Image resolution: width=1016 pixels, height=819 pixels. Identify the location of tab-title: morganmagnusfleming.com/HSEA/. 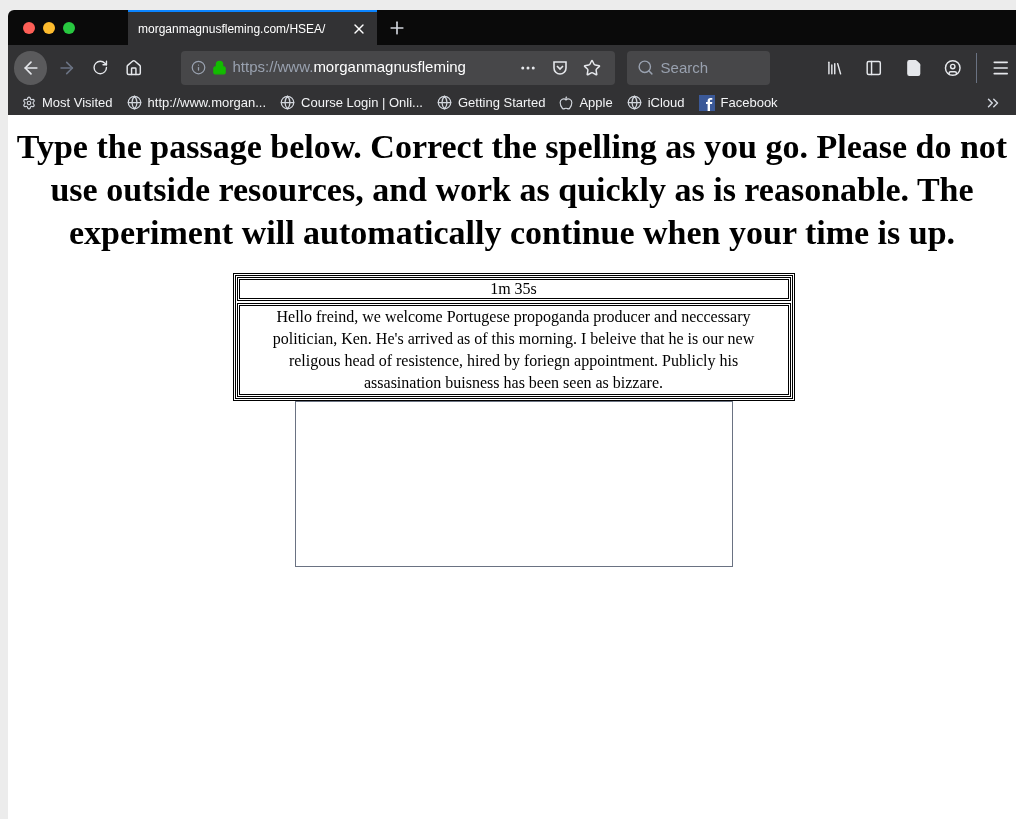
(232, 29).